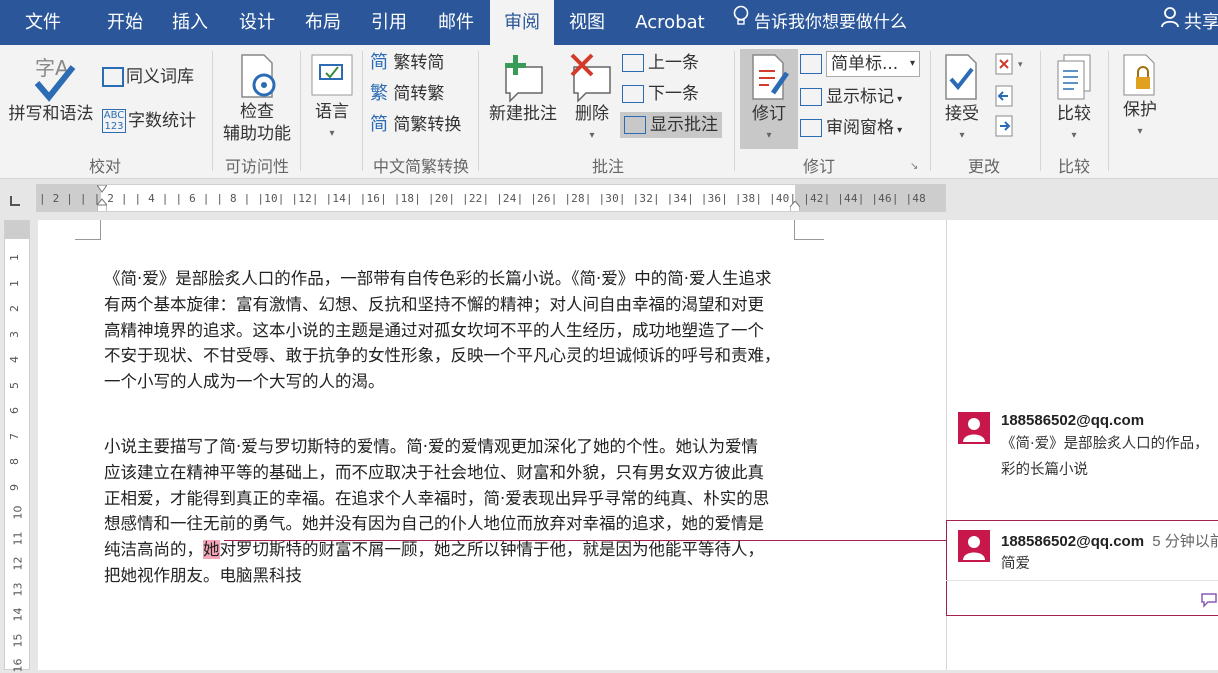 This screenshot has width=1218, height=673. I want to click on accept-label: 接受, so click(962, 114).